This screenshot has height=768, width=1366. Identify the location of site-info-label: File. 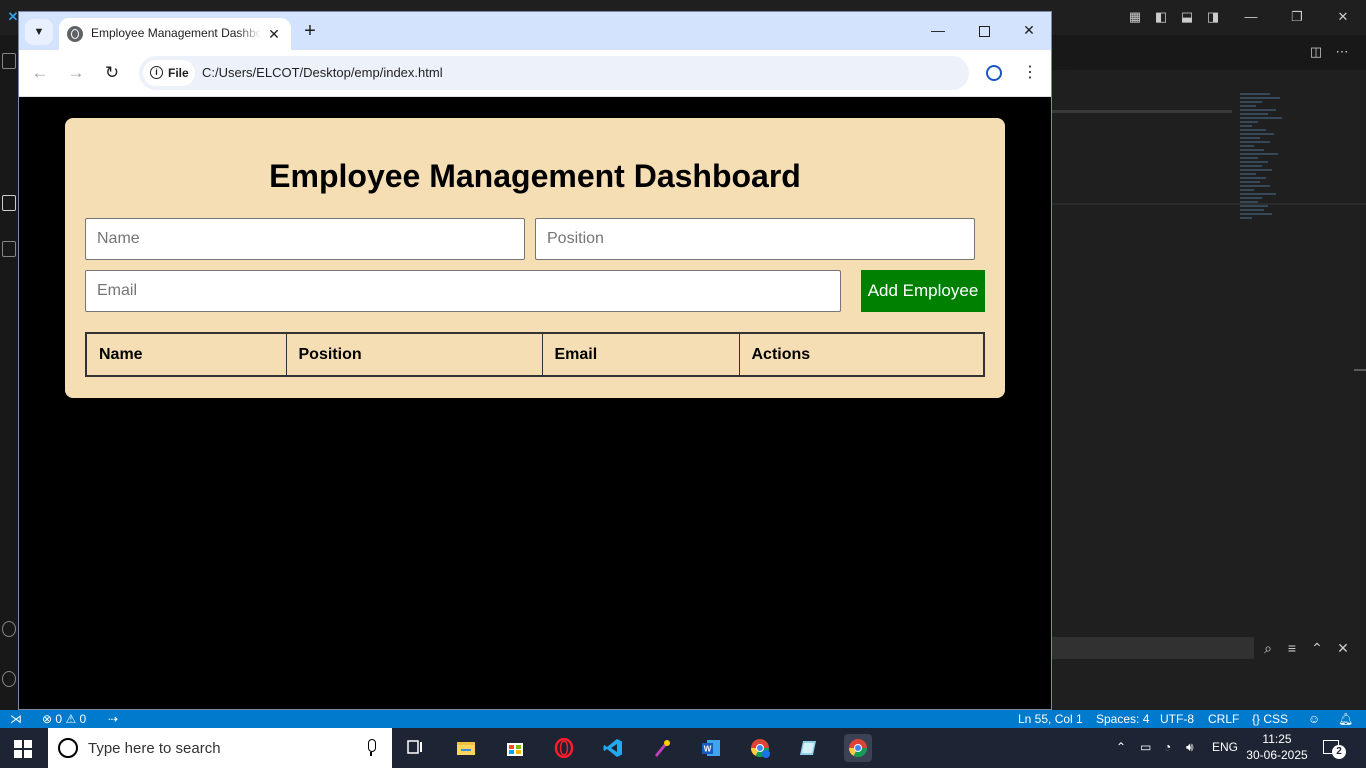
(178, 73).